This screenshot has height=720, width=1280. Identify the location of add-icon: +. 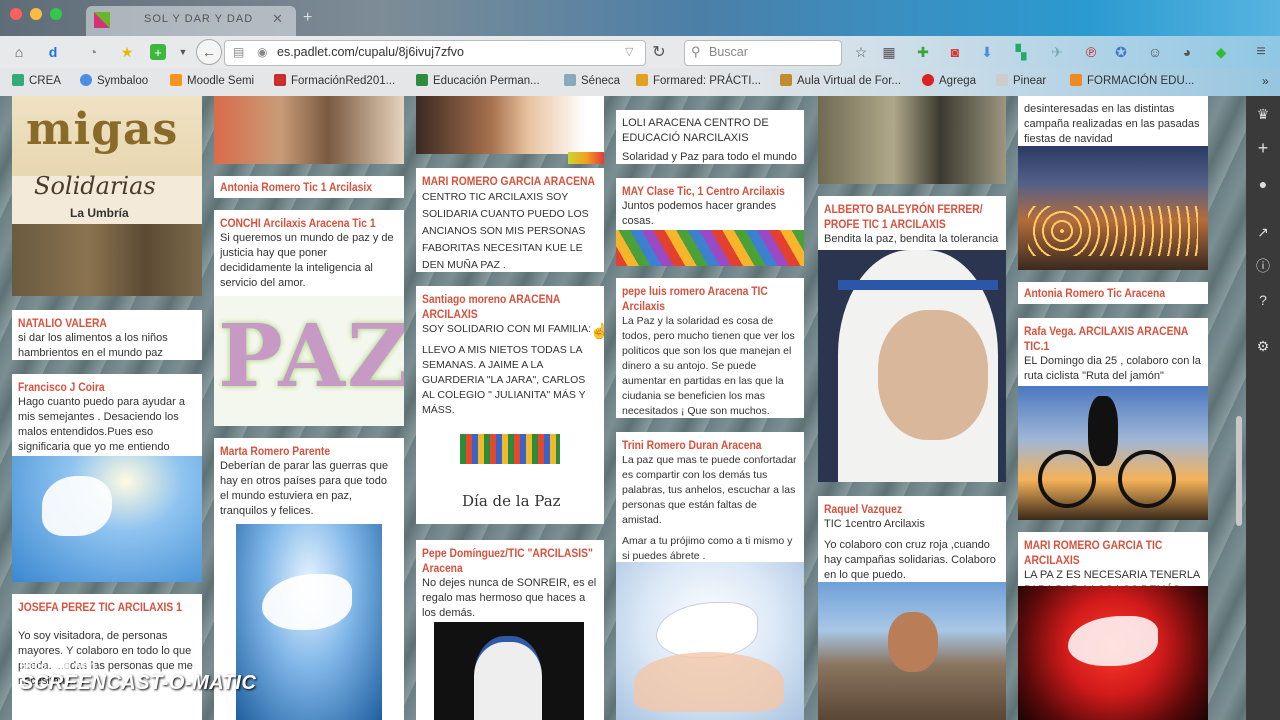
(158, 52).